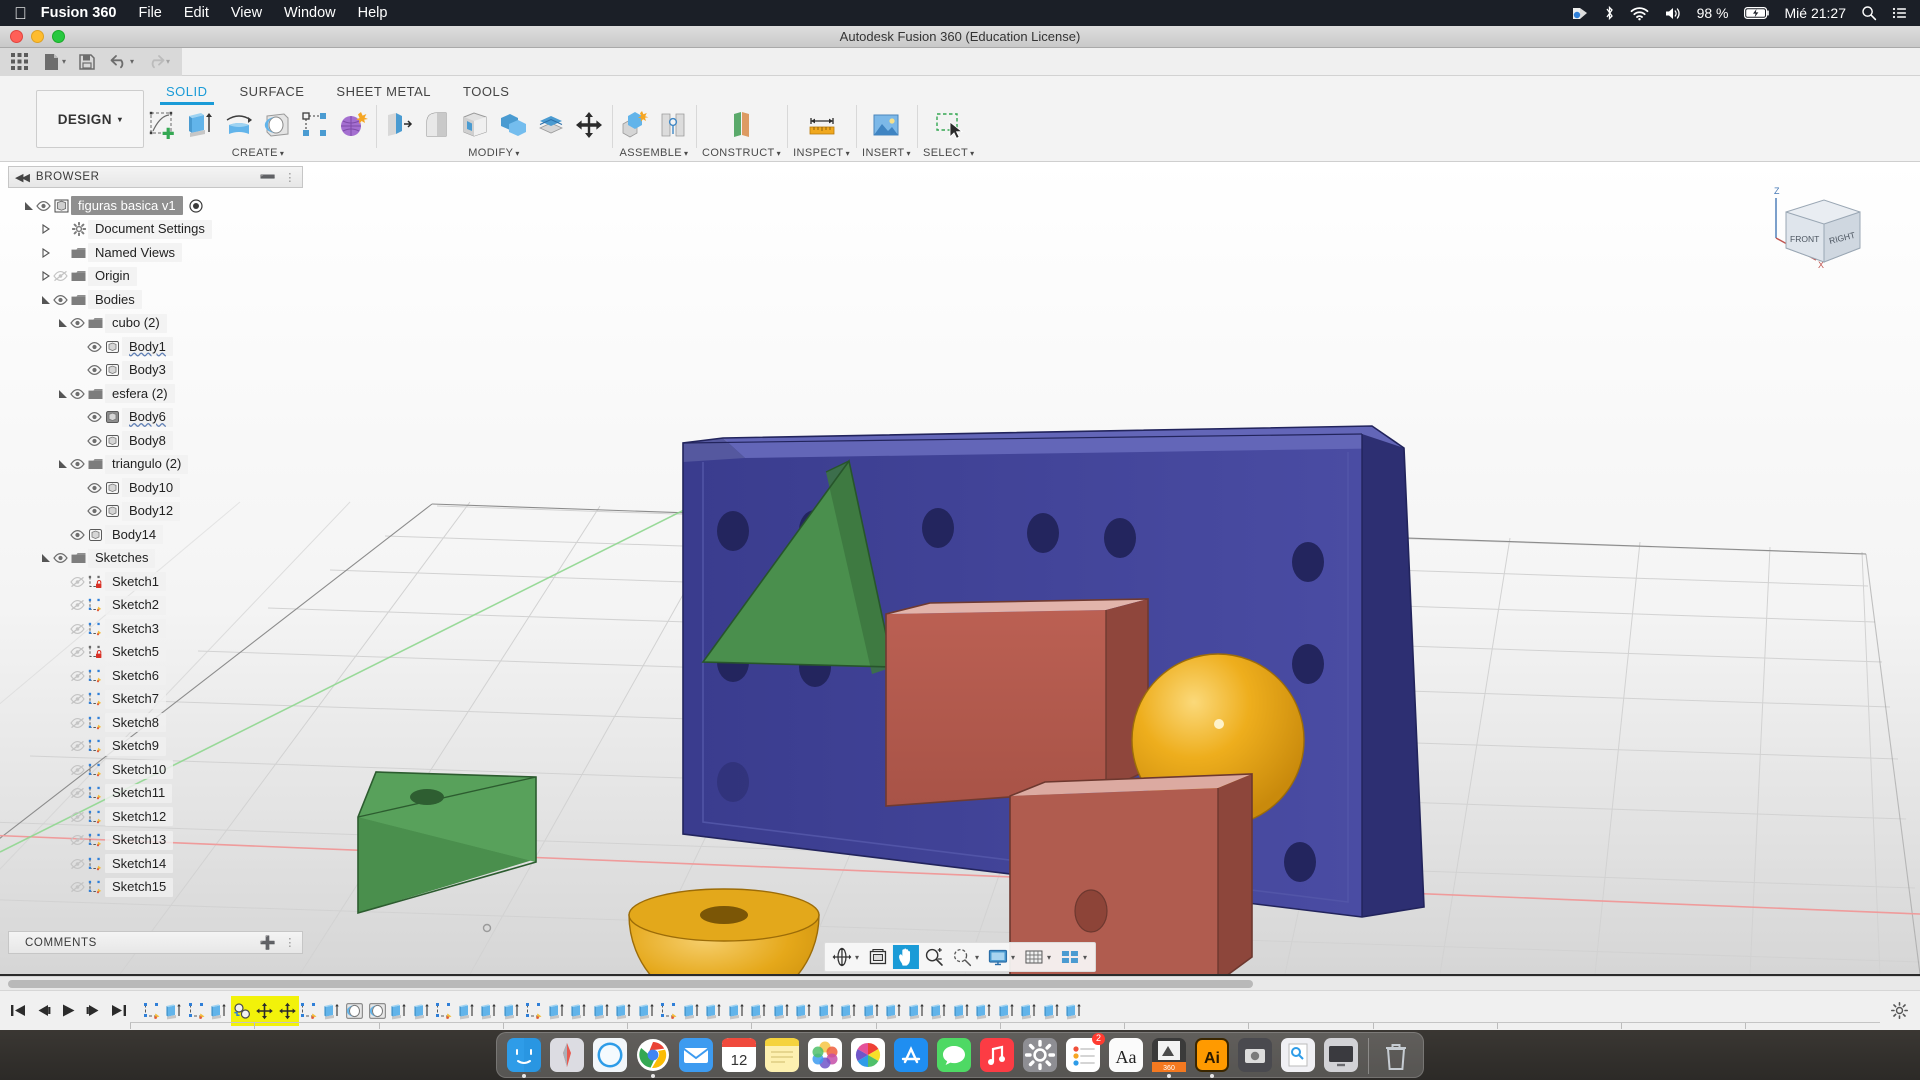 The height and width of the screenshot is (1080, 1920). What do you see at coordinates (868, 1055) in the screenshot?
I see `dock-color-wheel-icon` at bounding box center [868, 1055].